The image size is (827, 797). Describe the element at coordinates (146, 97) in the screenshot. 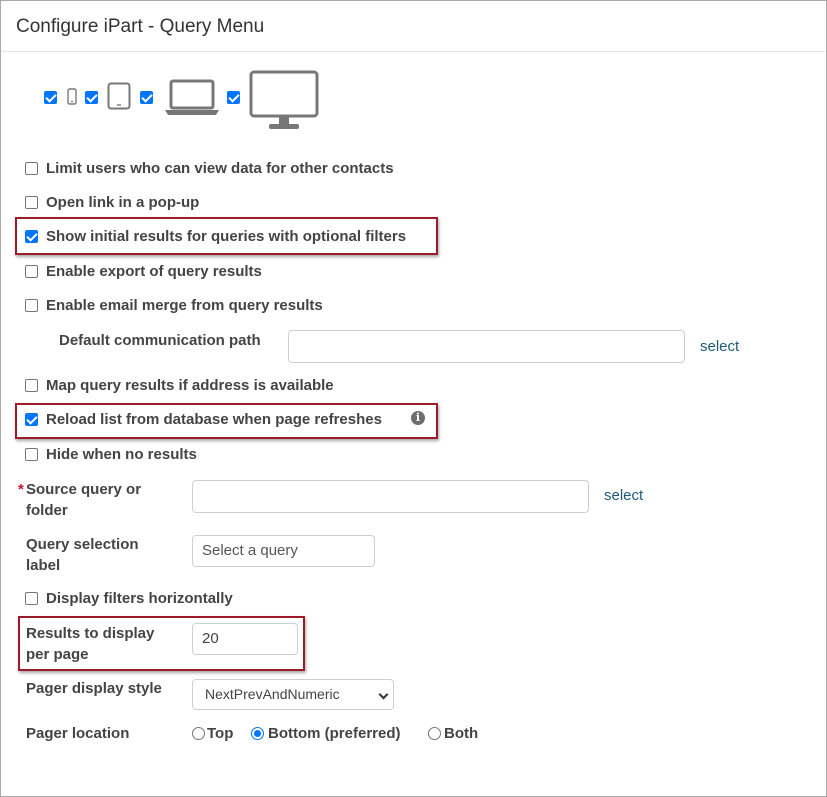

I see `device-laptop-checkbox` at that location.